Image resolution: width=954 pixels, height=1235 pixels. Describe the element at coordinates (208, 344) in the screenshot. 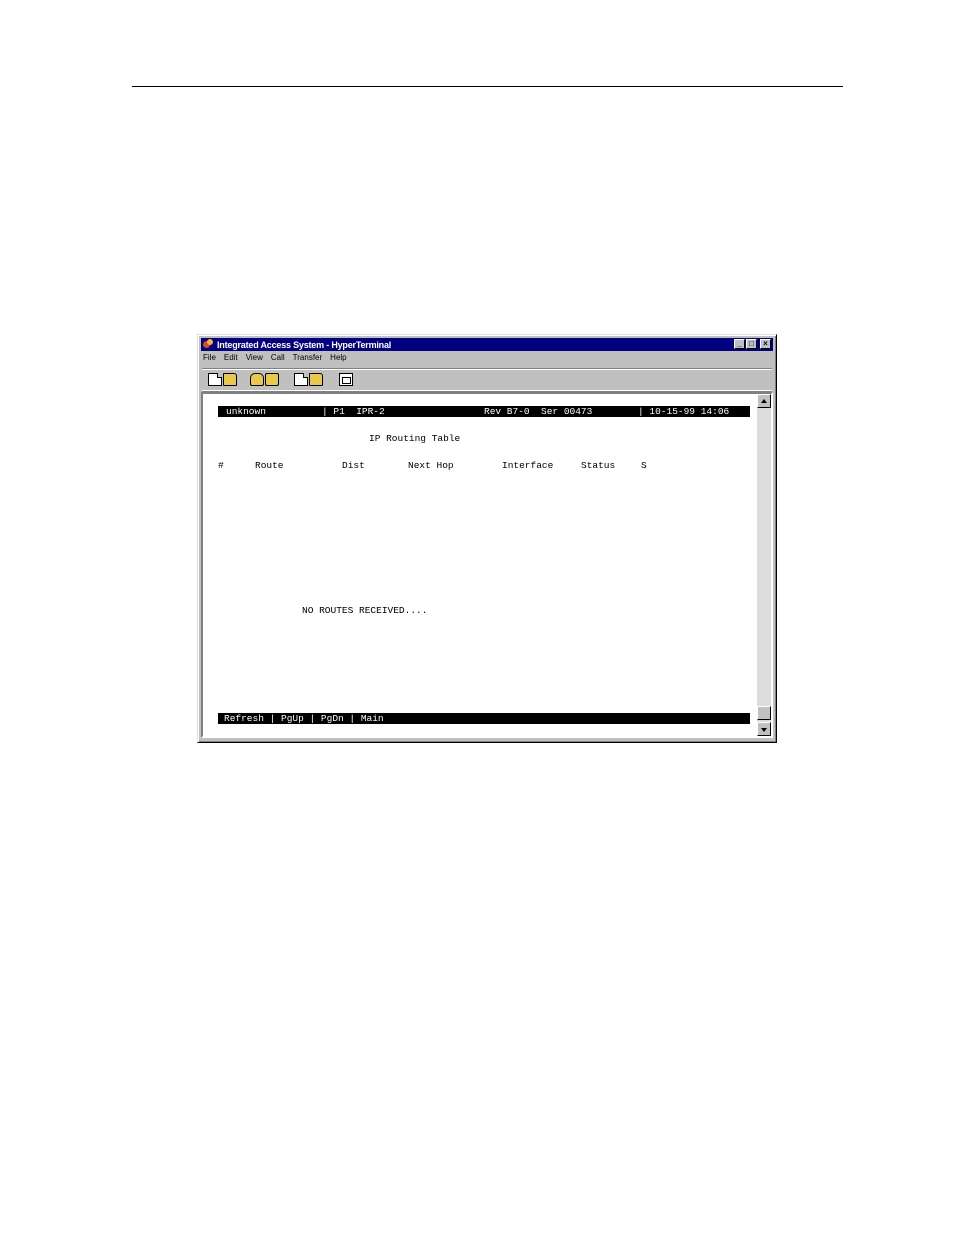

I see `hyperterminal-app-icon` at that location.